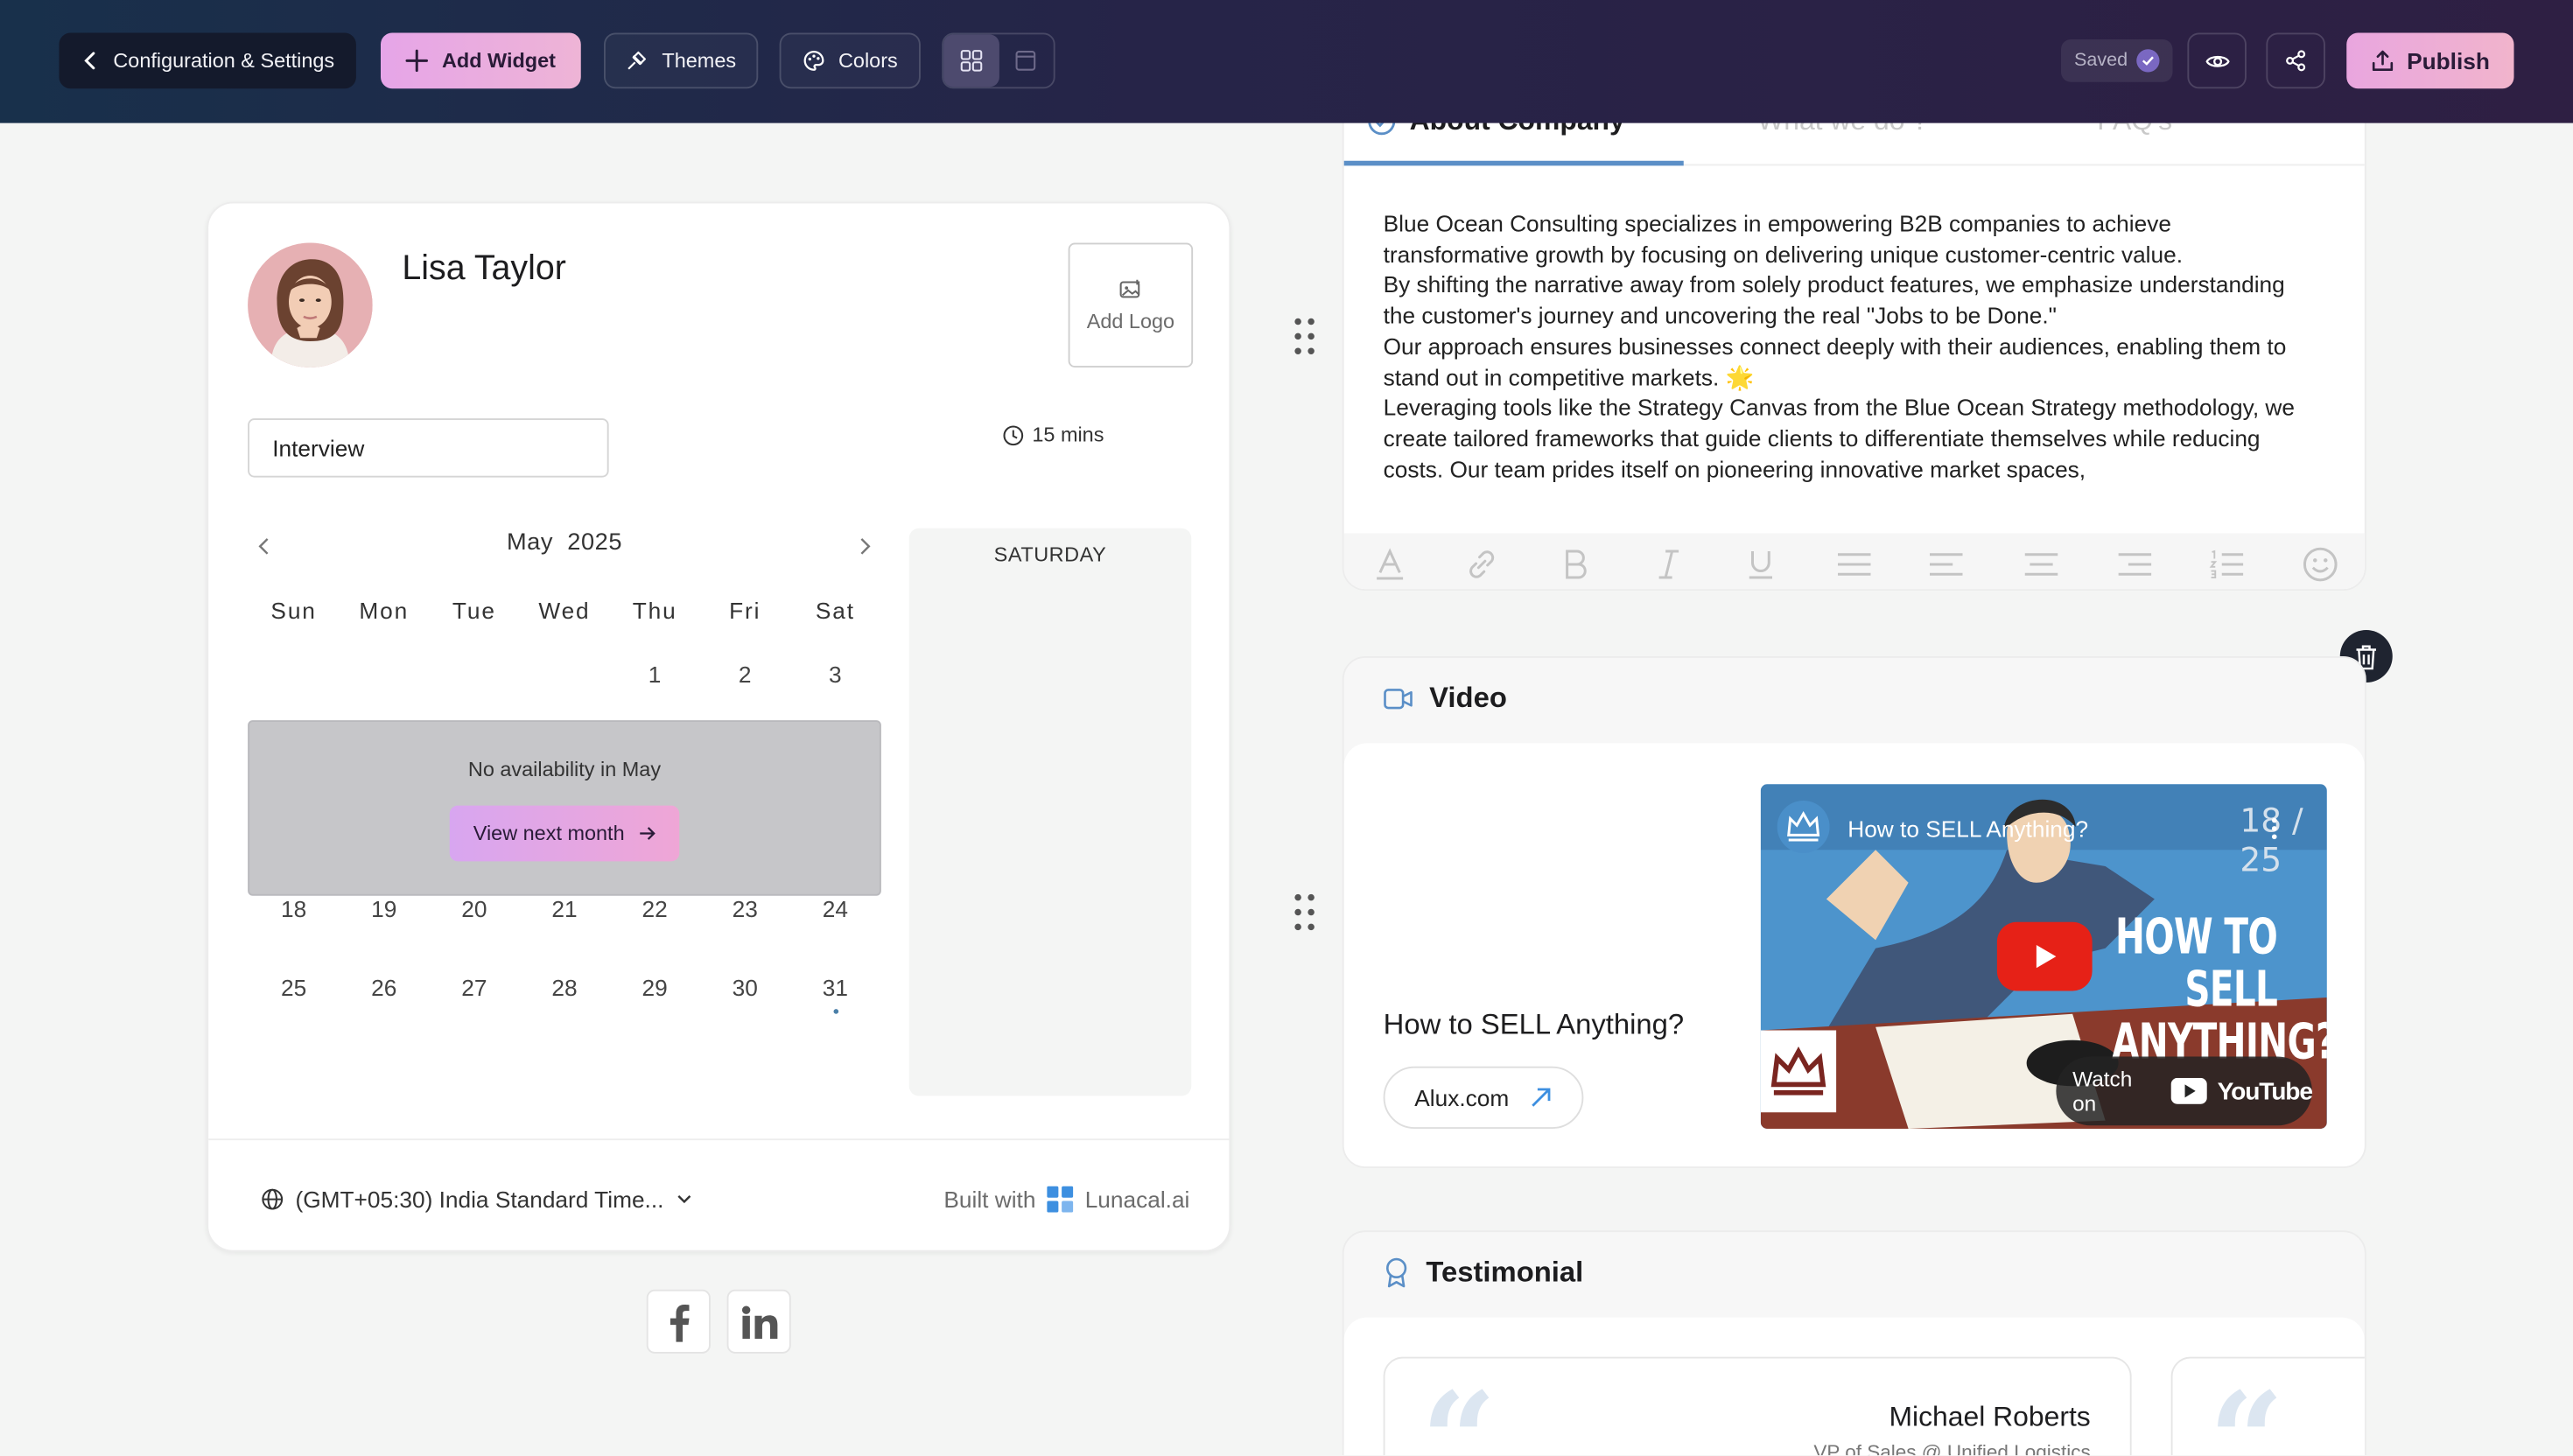  I want to click on lunacal-logo-icon, so click(1060, 1199).